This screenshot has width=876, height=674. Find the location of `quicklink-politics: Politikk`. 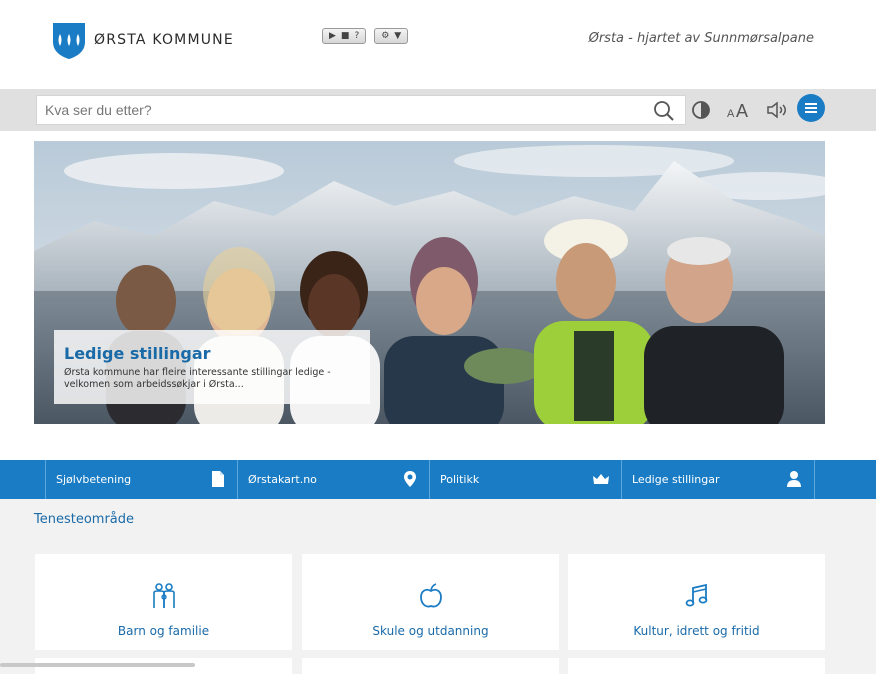

quicklink-politics: Politikk is located at coordinates (524, 479).